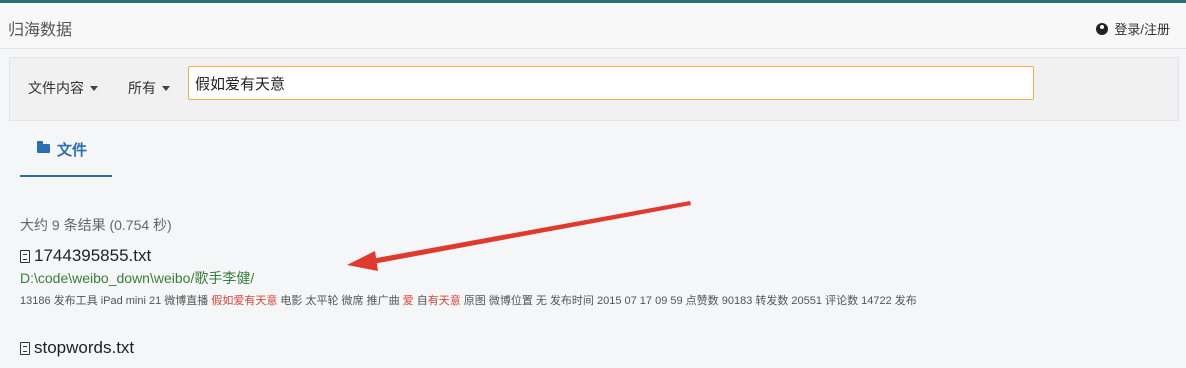 The height and width of the screenshot is (368, 1186). I want to click on field-dropdown: 文件内容, so click(63, 88).